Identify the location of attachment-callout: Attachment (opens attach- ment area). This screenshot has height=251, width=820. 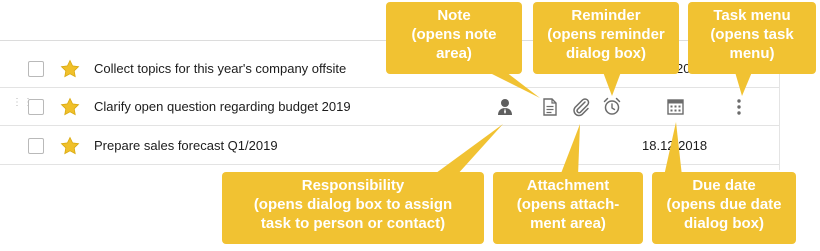
(568, 208).